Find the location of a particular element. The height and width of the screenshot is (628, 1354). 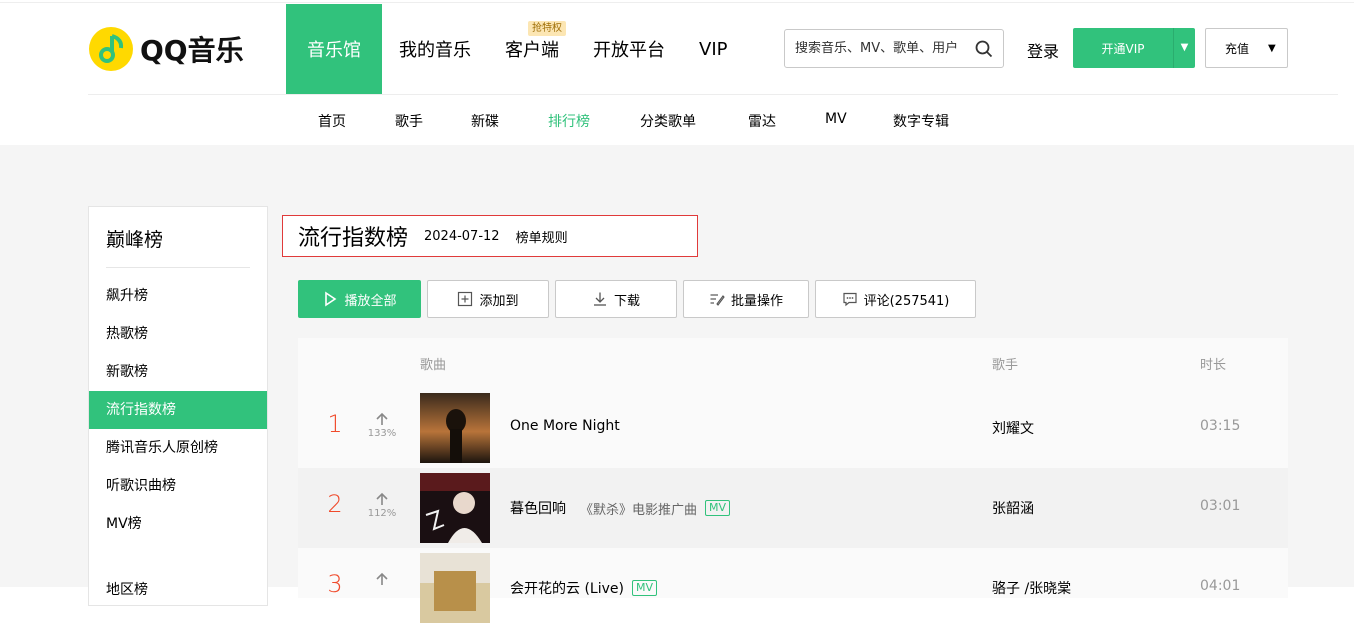

column-header-artist: 歌手 is located at coordinates (1005, 365).